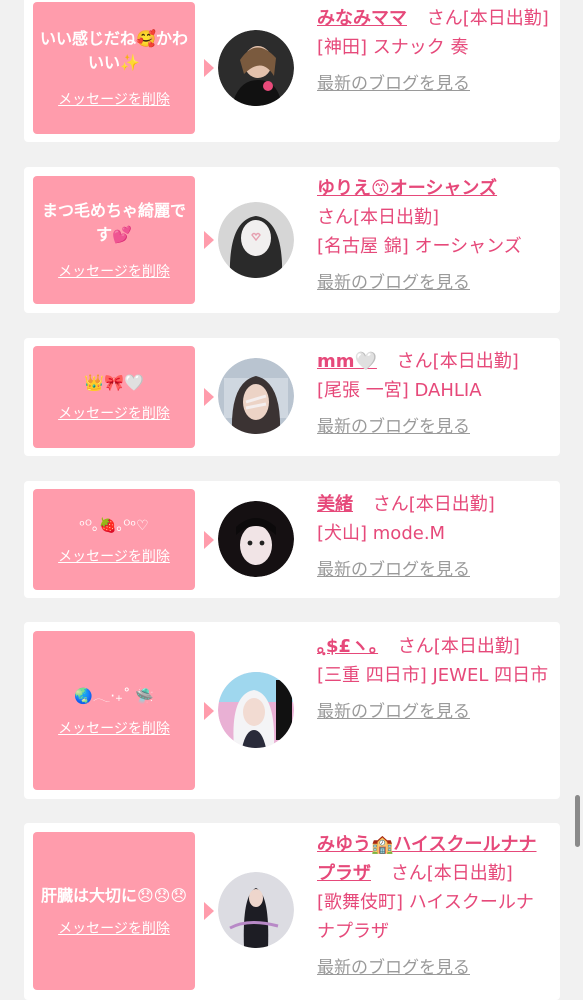 The height and width of the screenshot is (1000, 583). What do you see at coordinates (347, 361) in the screenshot?
I see `user-name-link: mm🤍` at bounding box center [347, 361].